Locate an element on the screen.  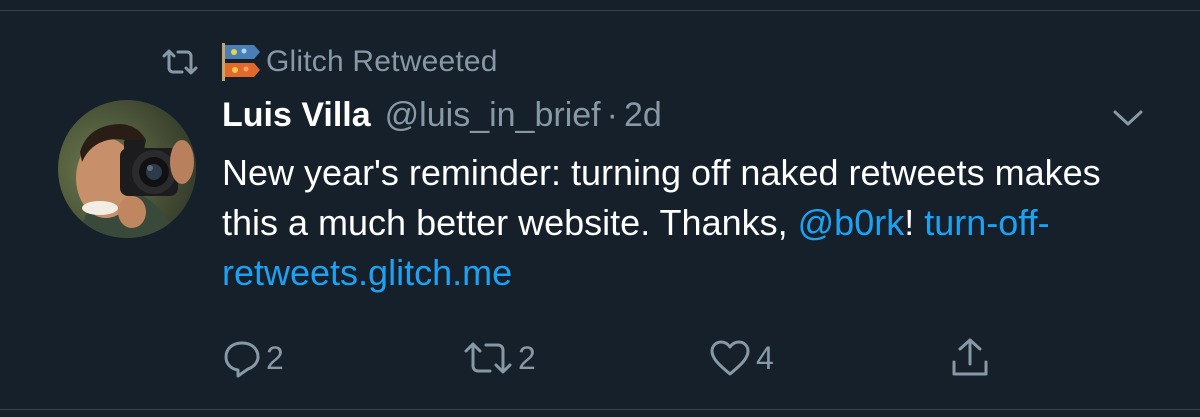
retweet-button: 2 is located at coordinates (499, 358).